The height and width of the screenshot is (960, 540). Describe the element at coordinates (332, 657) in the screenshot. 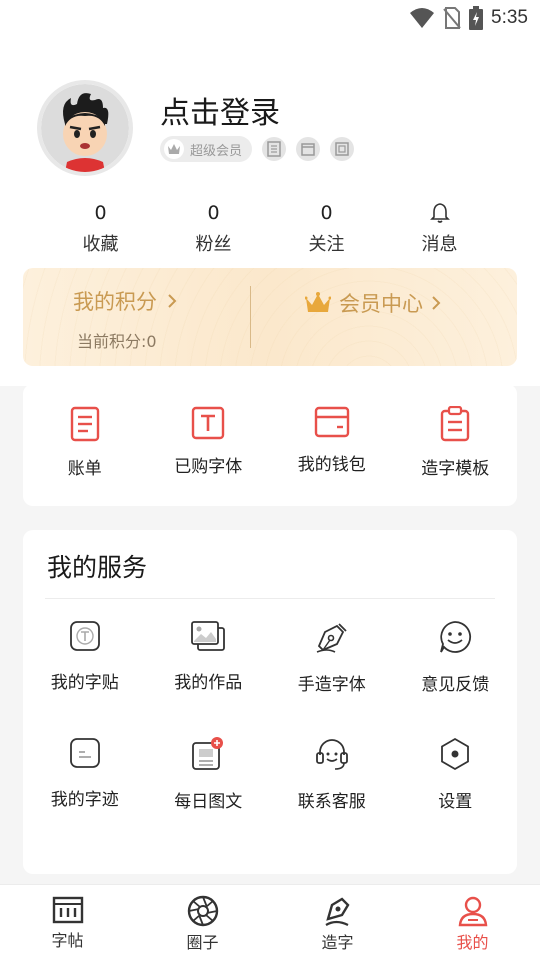

I see `service-handmade-font: 手造字体` at that location.